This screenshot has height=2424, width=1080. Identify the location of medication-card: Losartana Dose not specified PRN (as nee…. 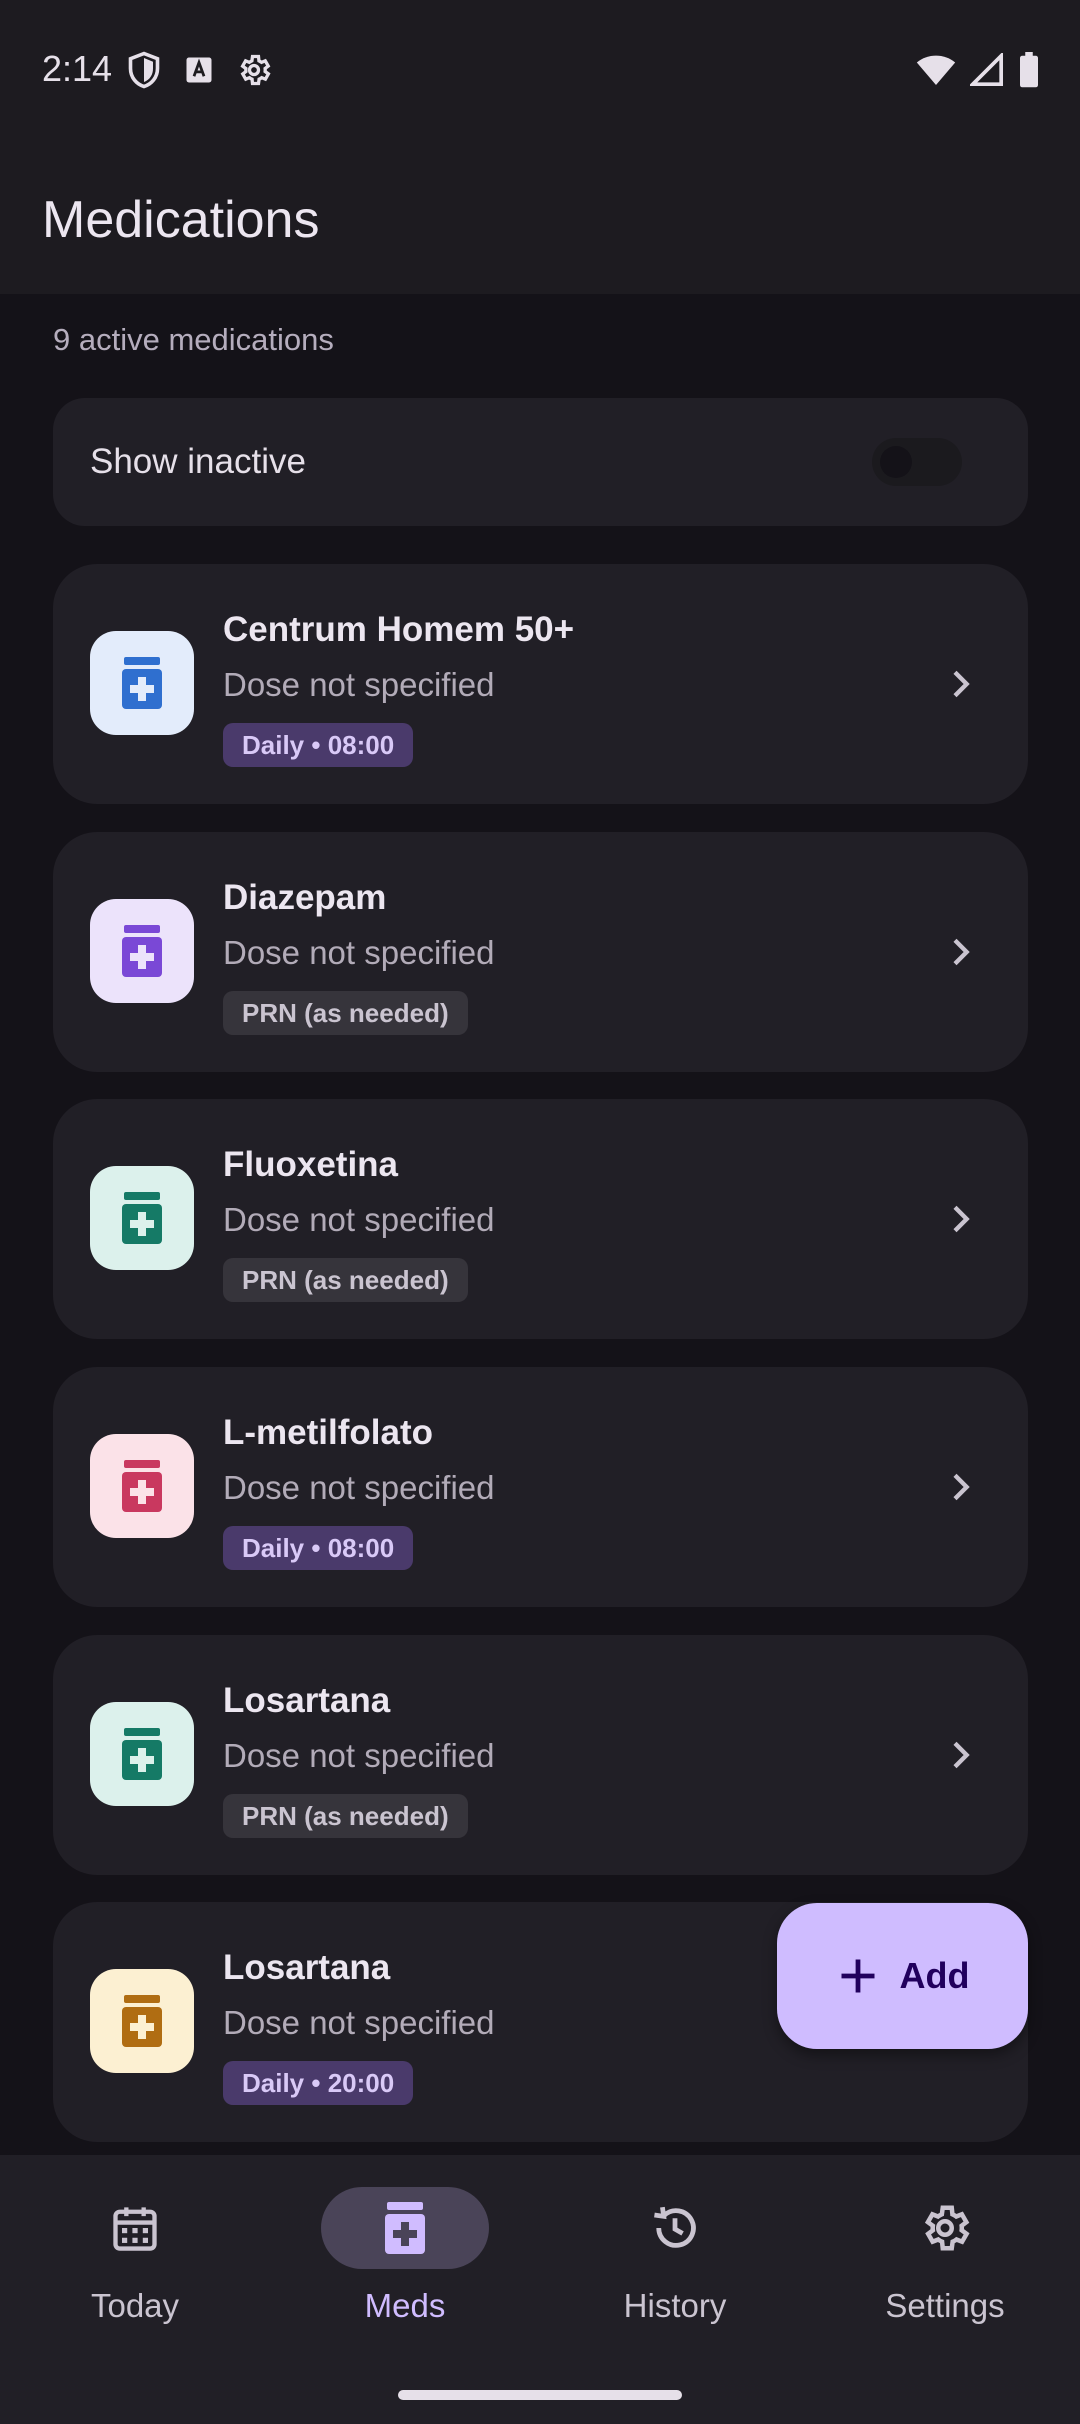
(540, 1755).